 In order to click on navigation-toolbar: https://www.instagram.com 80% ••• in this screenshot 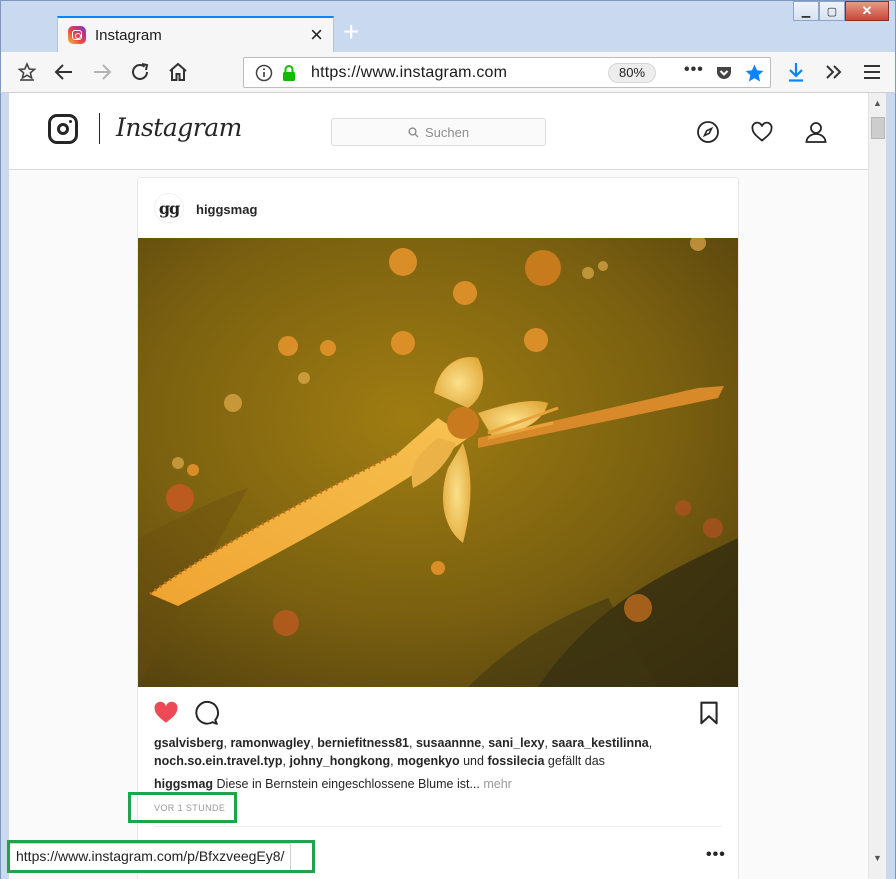, I will do `click(448, 72)`.